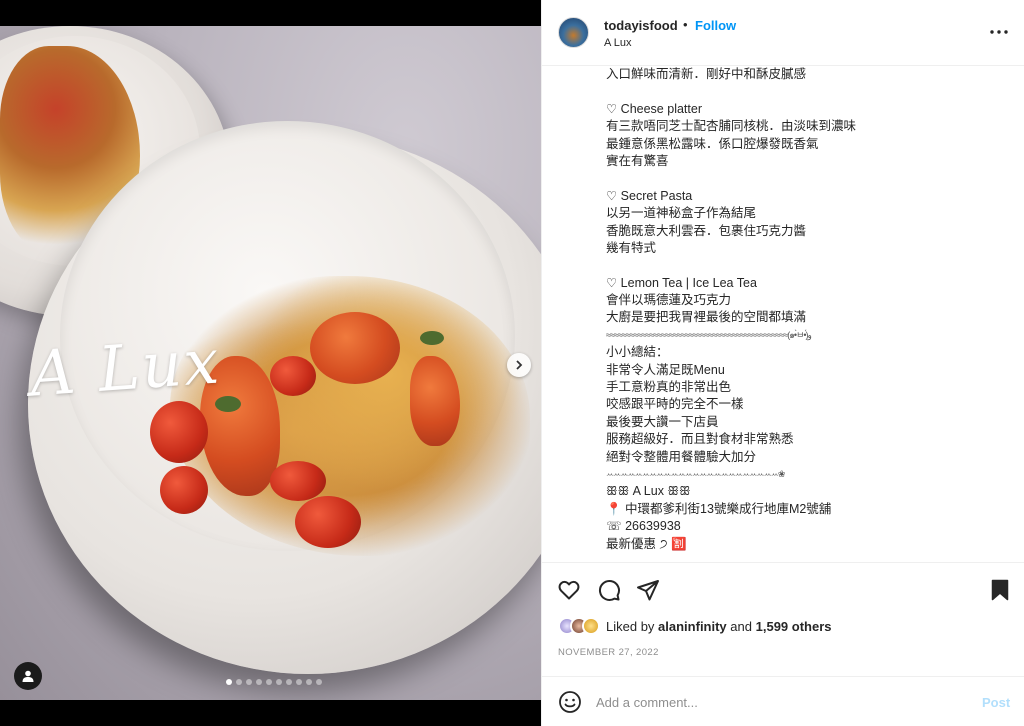 This screenshot has width=1024, height=726. Describe the element at coordinates (631, 247) in the screenshot. I see `caption-line: 幾有特式` at that location.